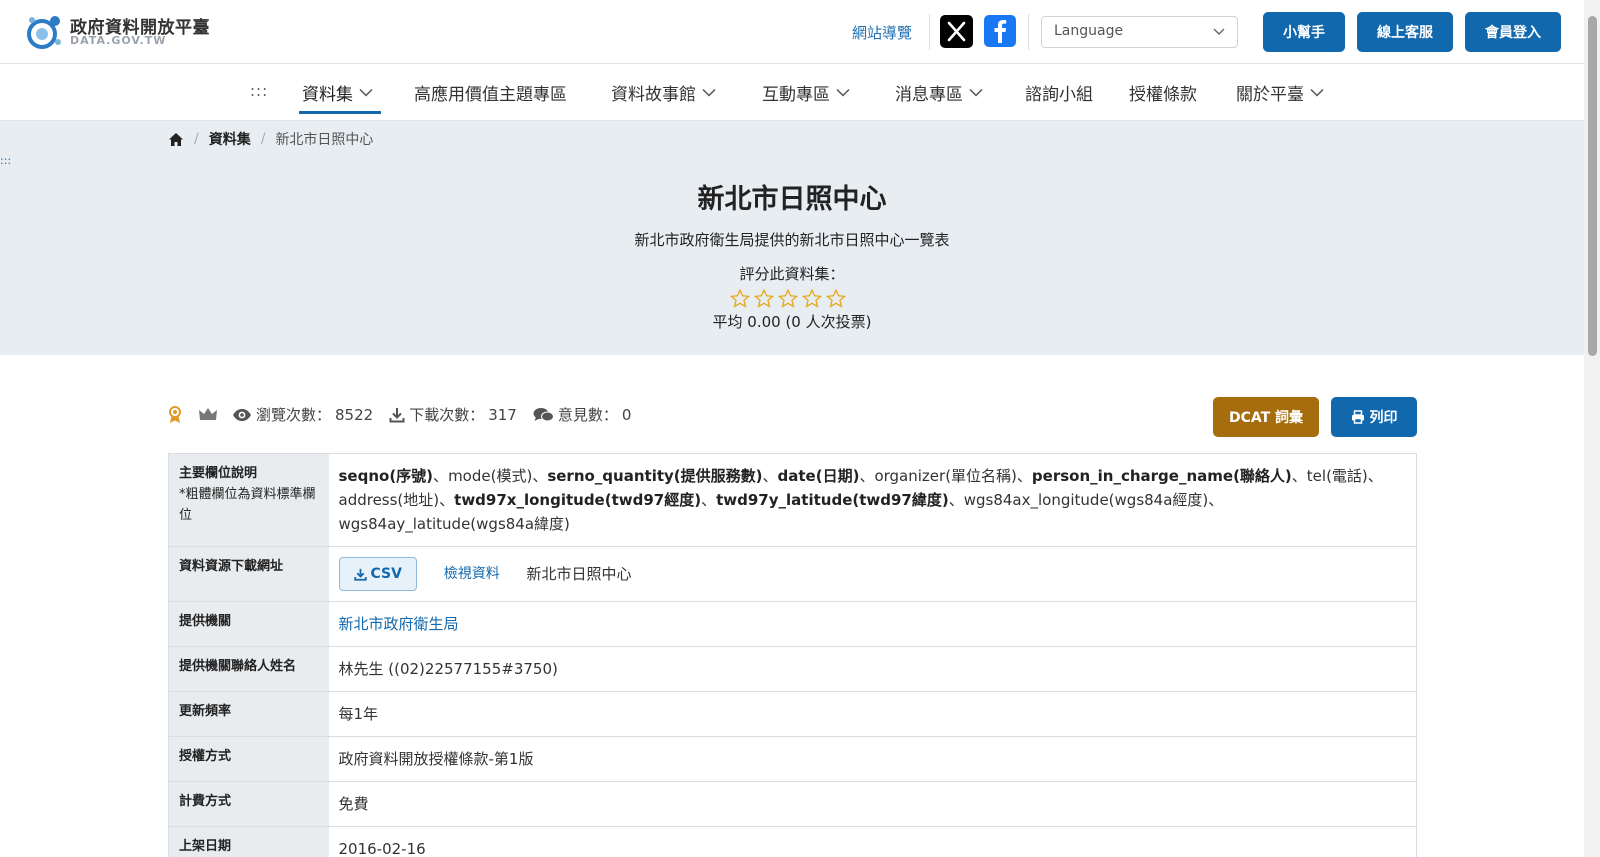  What do you see at coordinates (929, 95) in the screenshot?
I see `nav-item-label: 消息專區` at bounding box center [929, 95].